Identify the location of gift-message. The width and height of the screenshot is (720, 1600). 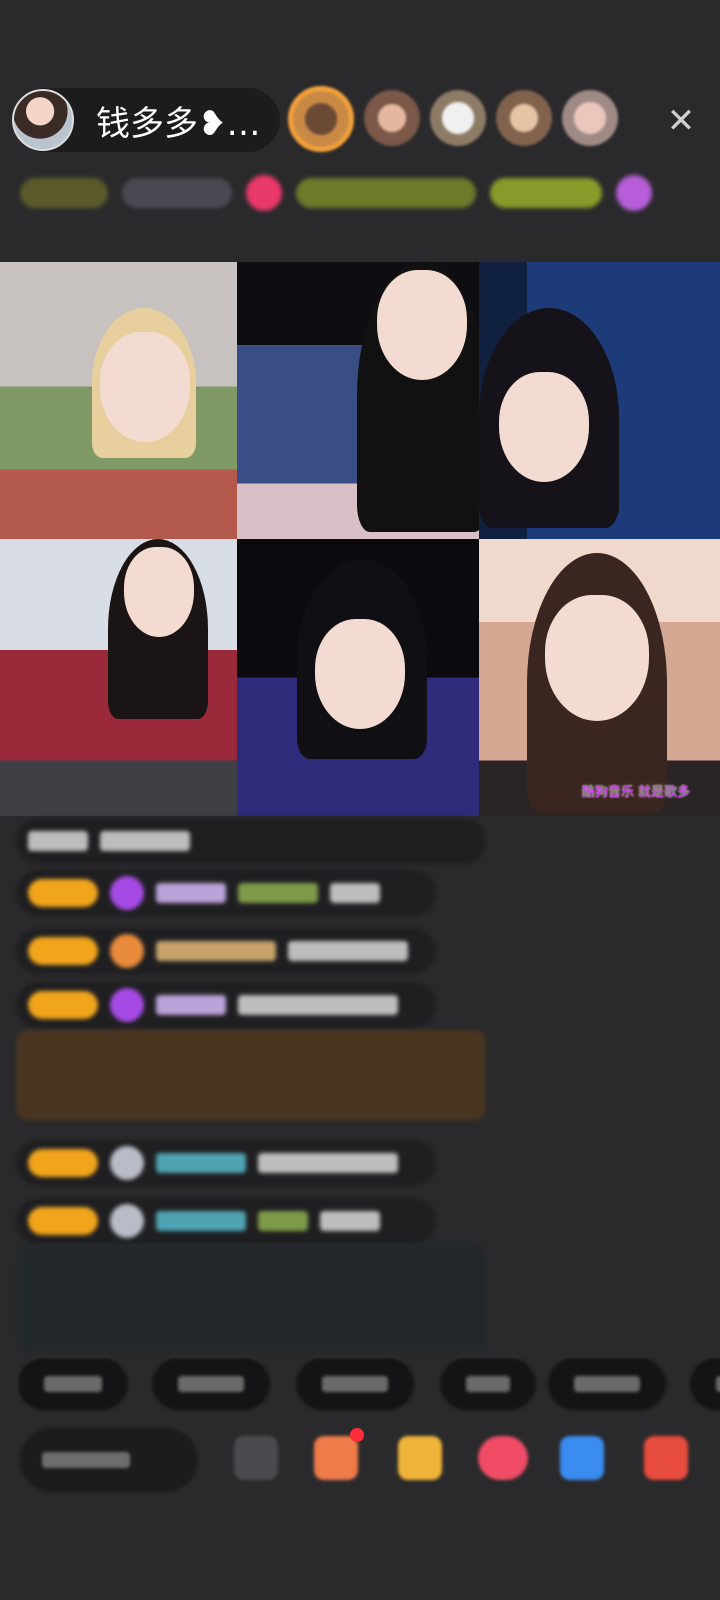
(251, 1075).